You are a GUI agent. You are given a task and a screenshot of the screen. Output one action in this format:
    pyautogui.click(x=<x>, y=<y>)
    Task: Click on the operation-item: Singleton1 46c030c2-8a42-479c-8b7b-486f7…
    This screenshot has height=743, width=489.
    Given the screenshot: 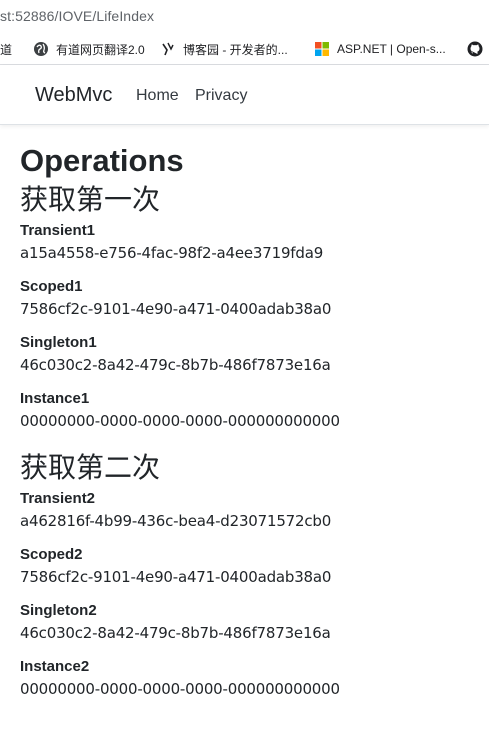 What is the action you would take?
    pyautogui.click(x=250, y=354)
    